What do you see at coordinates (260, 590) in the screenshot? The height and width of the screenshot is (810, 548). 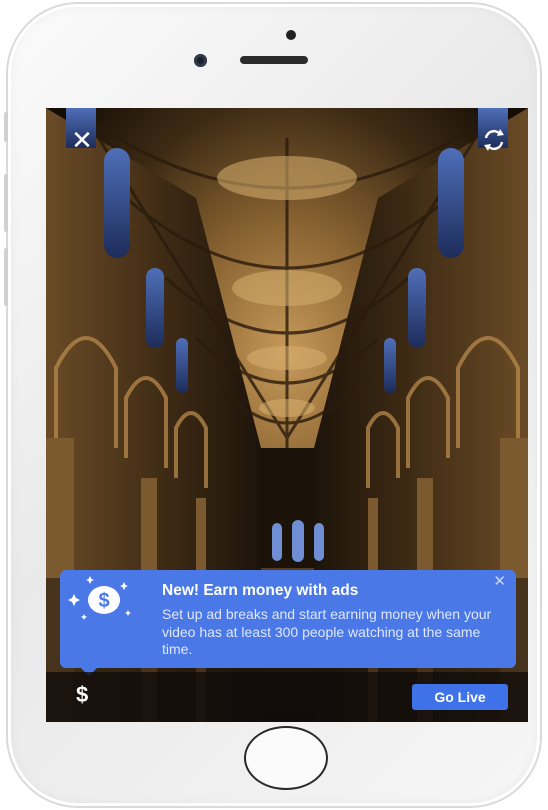 I see `tooltip-title: New! Earn money with ads` at bounding box center [260, 590].